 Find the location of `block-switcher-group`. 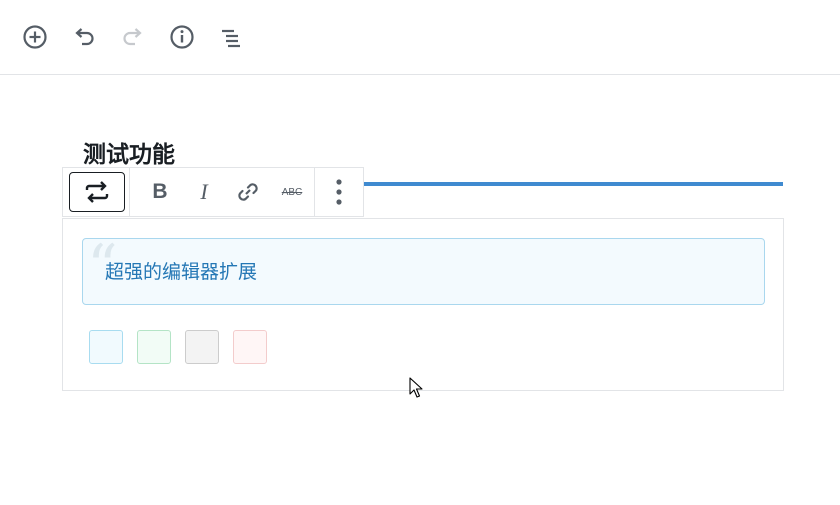

block-switcher-group is located at coordinates (96, 192).